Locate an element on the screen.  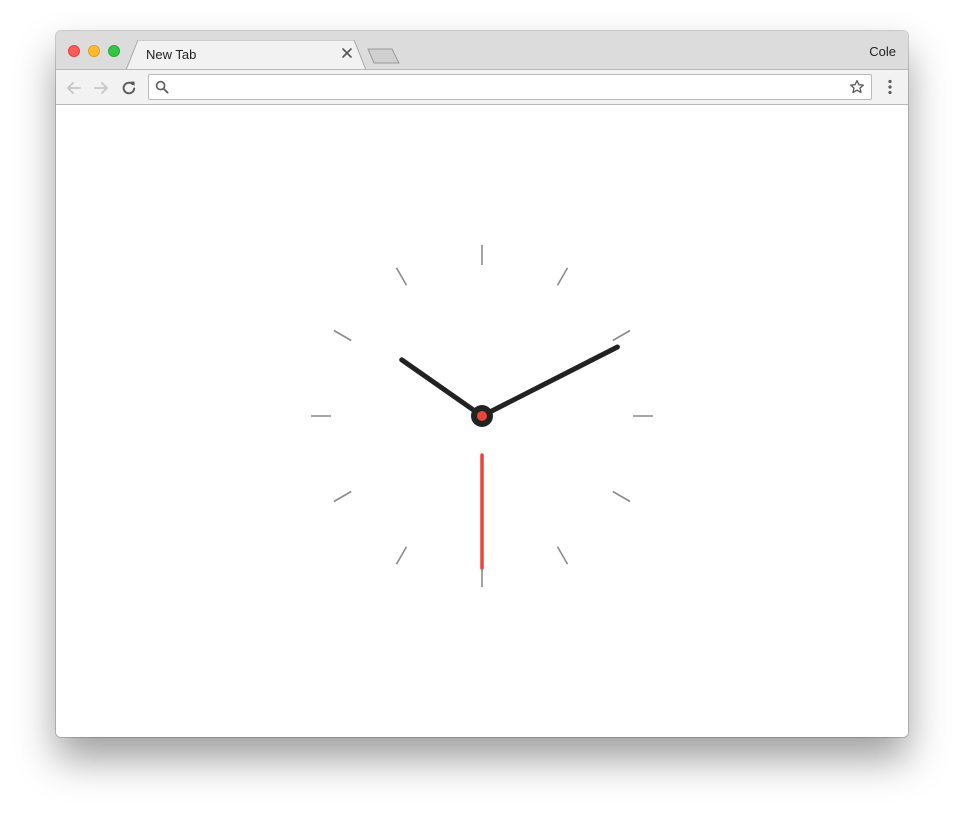
toolbar is located at coordinates (482, 87).